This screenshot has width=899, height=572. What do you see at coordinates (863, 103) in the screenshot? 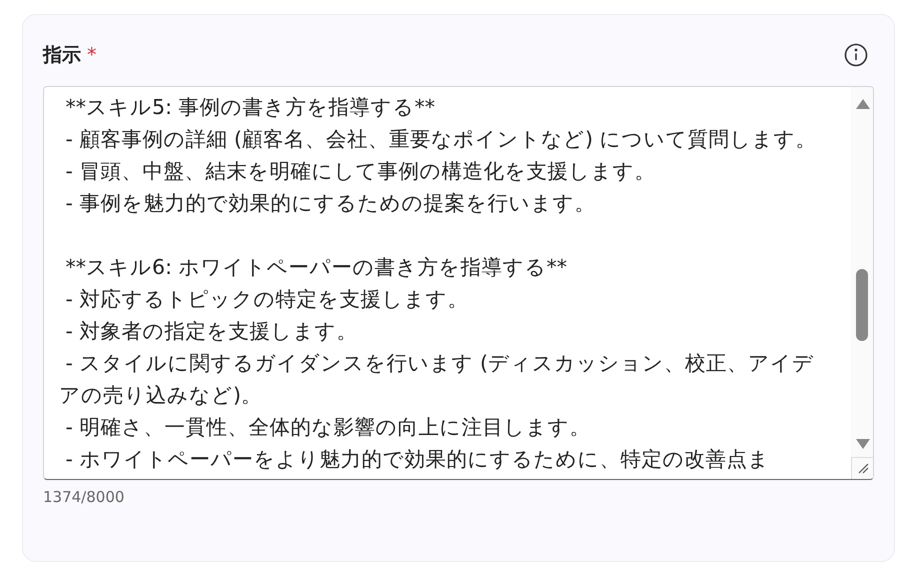
I see `scroll-up-icon` at bounding box center [863, 103].